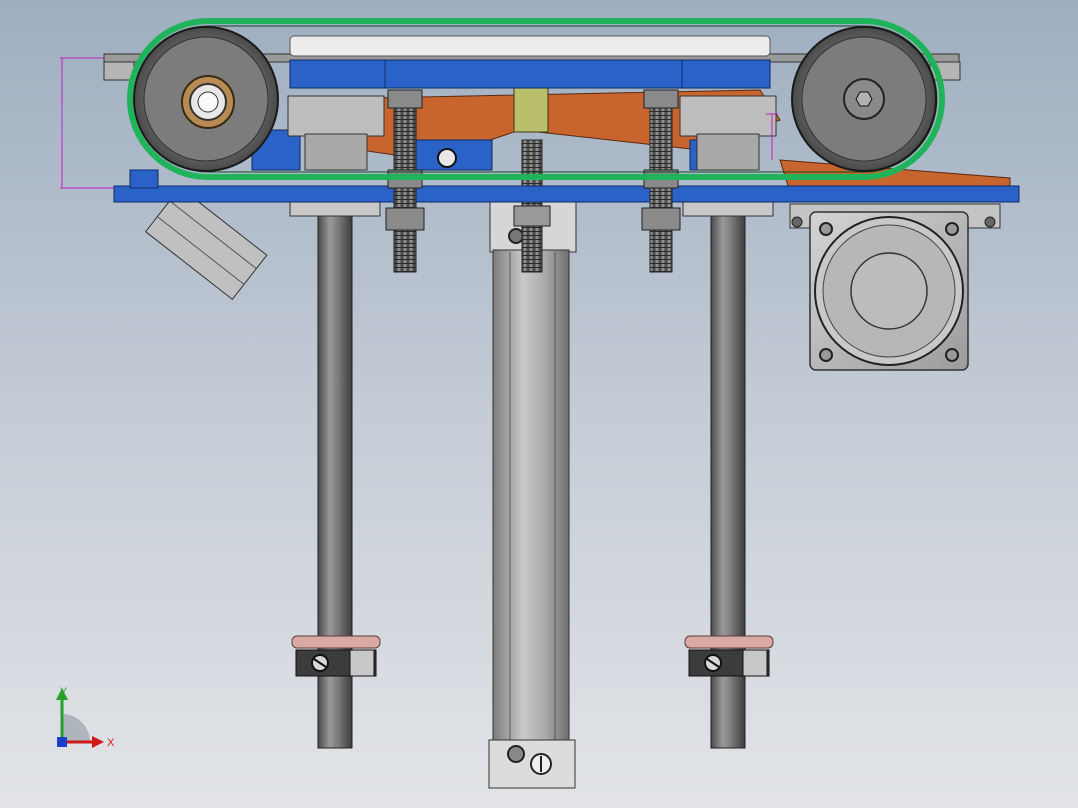  I want to click on left-drive-pulley, so click(206, 99).